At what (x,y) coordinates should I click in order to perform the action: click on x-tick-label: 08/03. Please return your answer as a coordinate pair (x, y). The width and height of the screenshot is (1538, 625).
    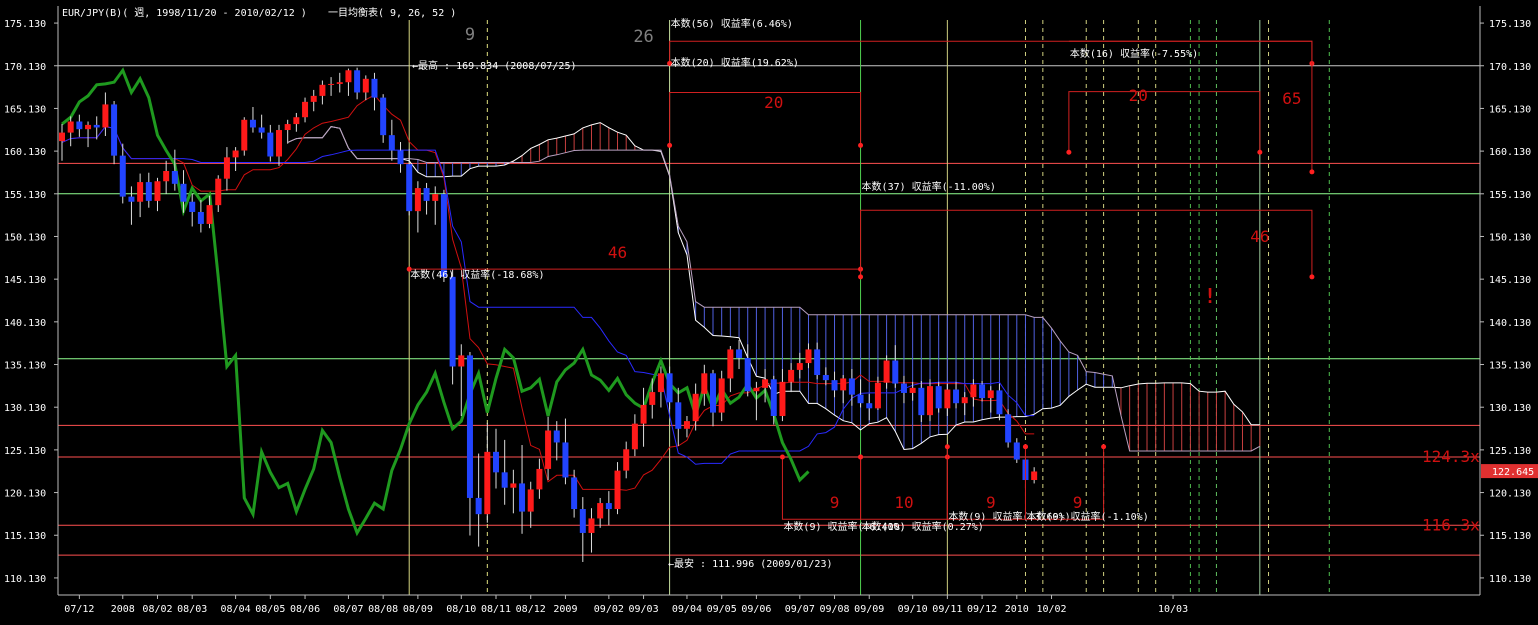
    Looking at the image, I should click on (192, 609).